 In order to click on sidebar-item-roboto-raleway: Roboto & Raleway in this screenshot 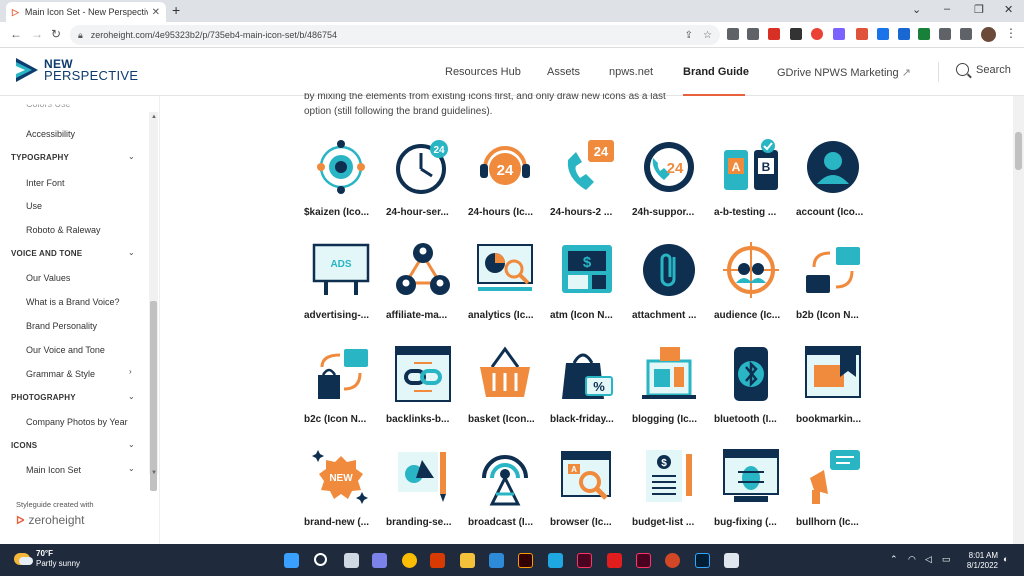, I will do `click(63, 230)`.